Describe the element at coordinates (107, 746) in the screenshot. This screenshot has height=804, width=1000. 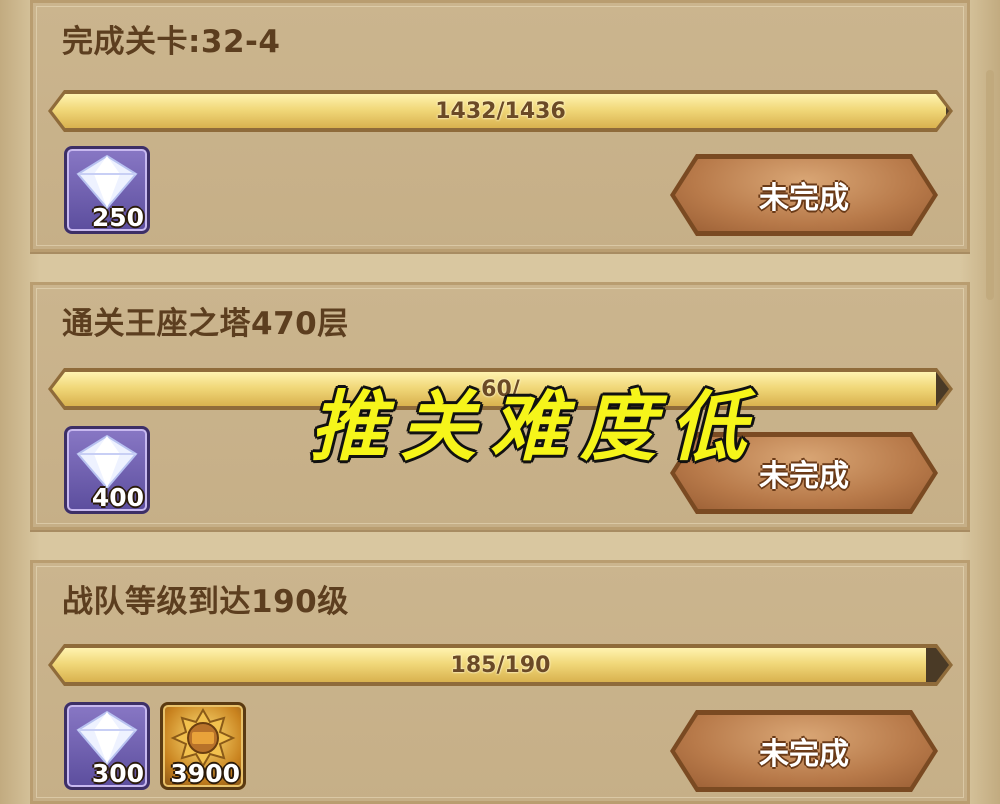
I see `reward-item: 300` at that location.